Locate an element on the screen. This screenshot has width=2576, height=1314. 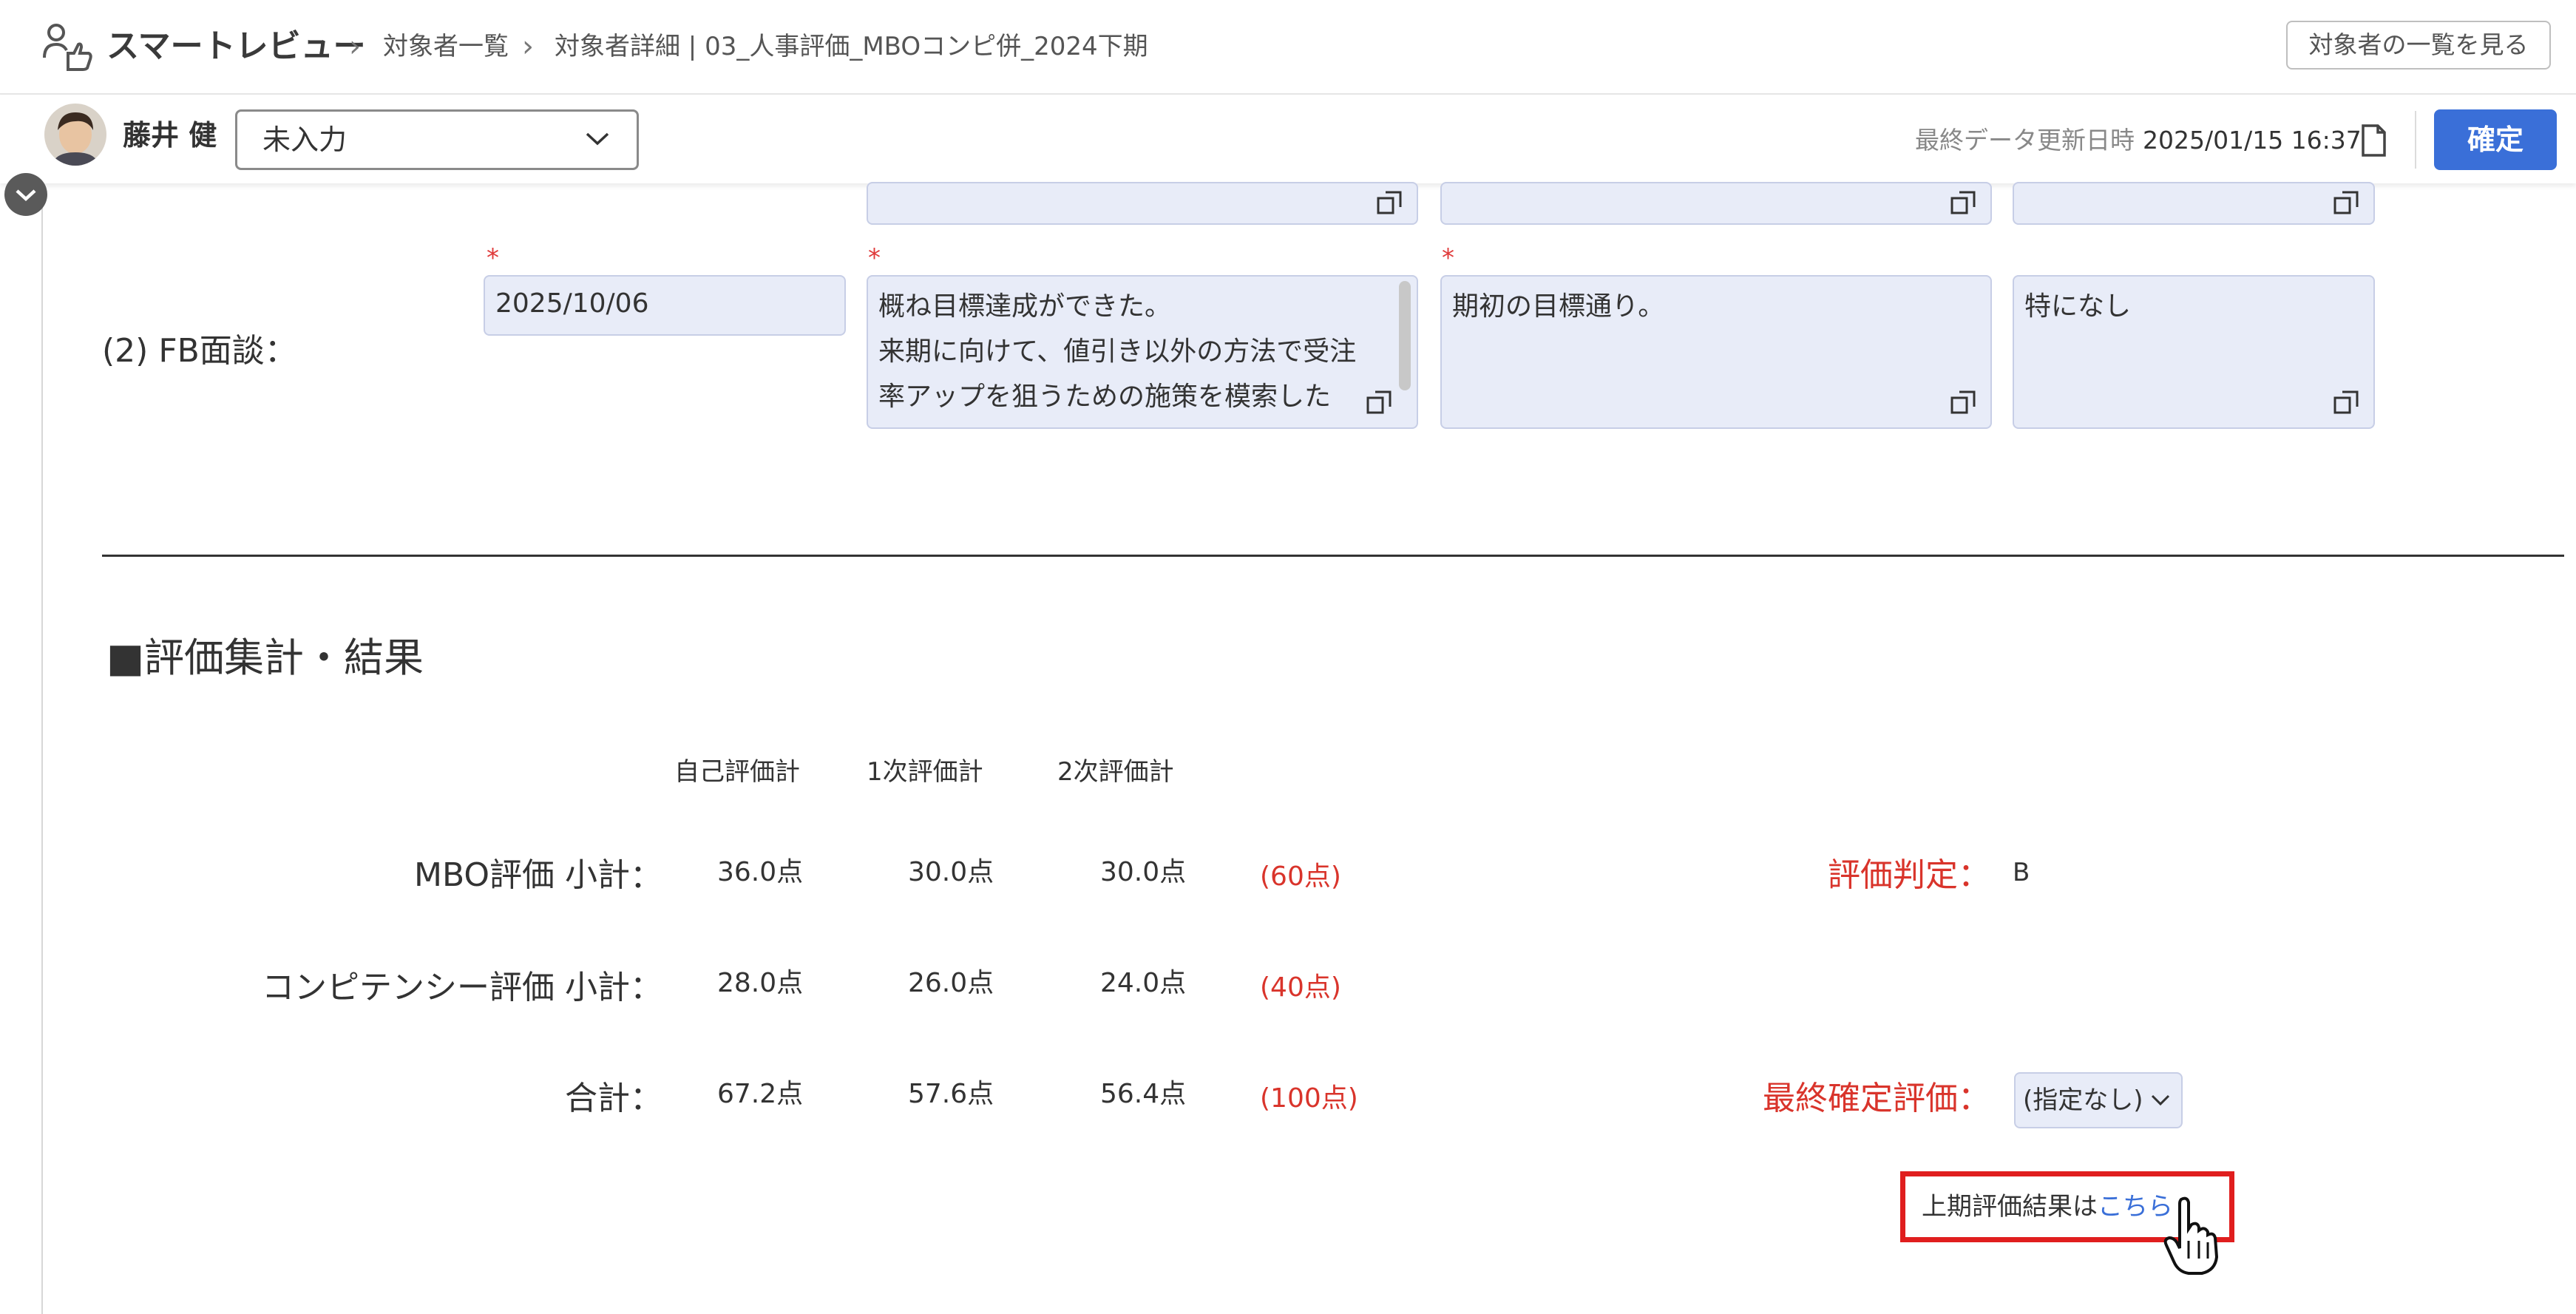
fb-interview-label: (2) FB面談： is located at coordinates (199, 351).